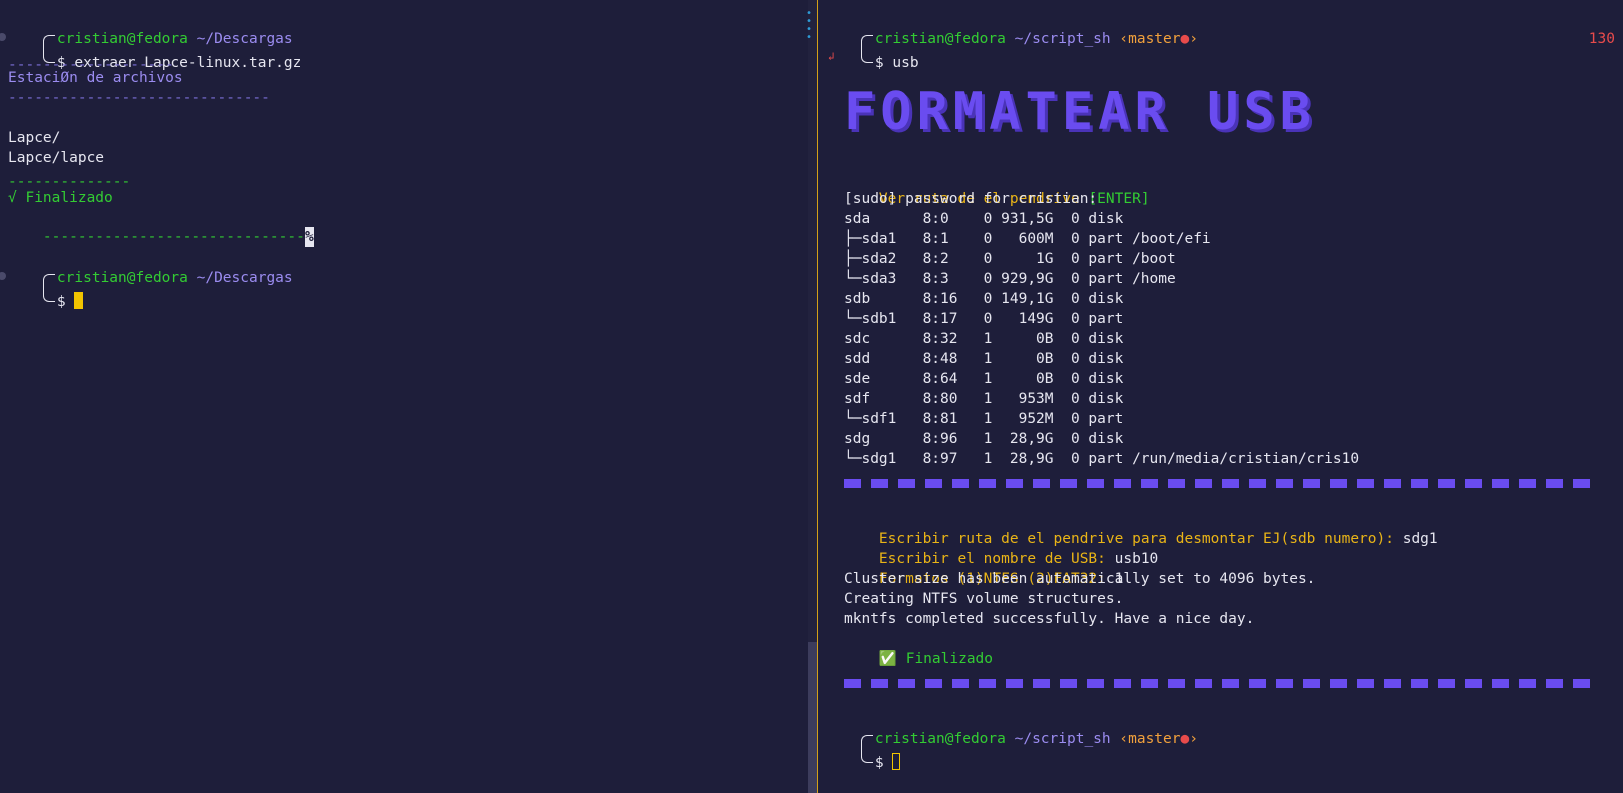 This screenshot has width=1623, height=793. Describe the element at coordinates (984, 339) in the screenshot. I see `lsblk-row: sdc 8:32 1 0B 0 disk` at that location.